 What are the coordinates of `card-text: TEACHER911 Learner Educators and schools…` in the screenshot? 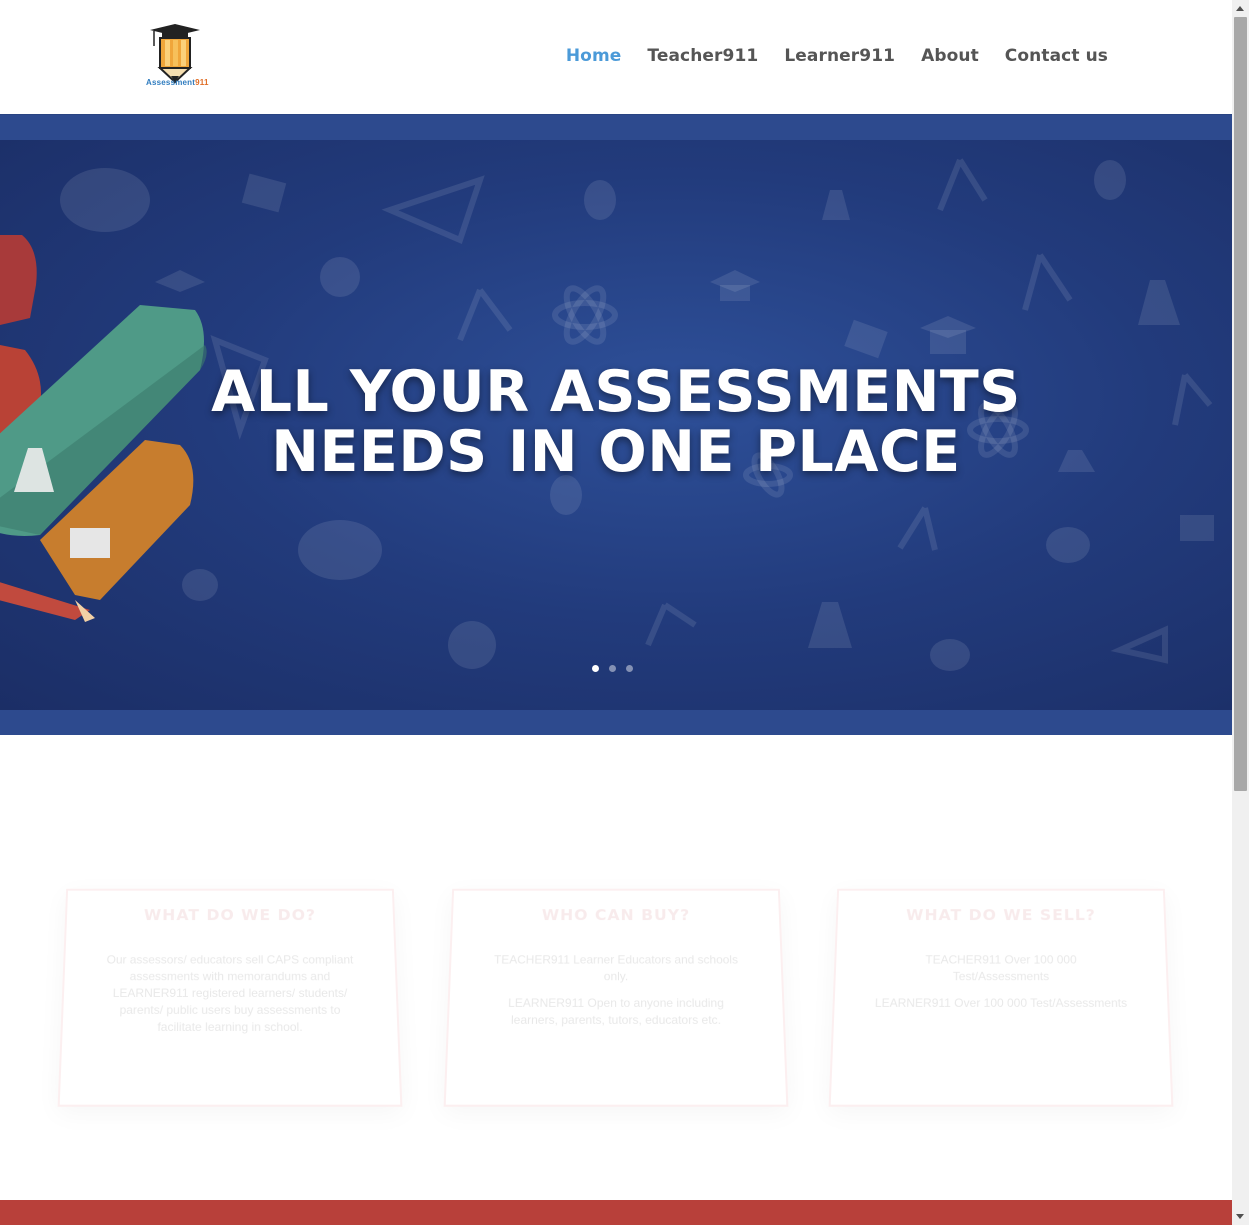 It's located at (616, 968).